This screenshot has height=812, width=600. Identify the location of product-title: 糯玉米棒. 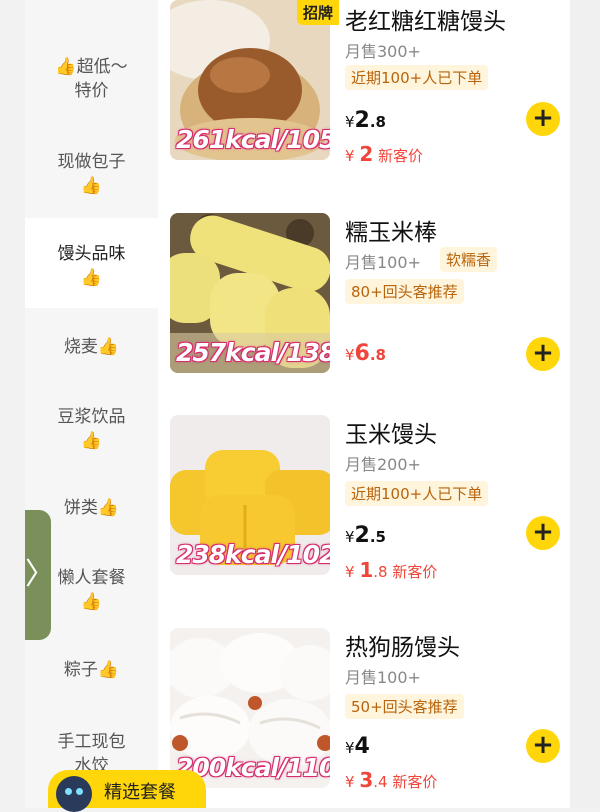
(391, 233).